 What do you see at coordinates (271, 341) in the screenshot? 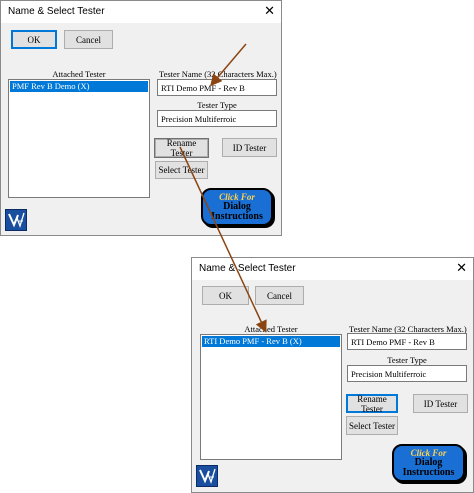
I see `list-item: RTI Demo PMF - Rev B (X)` at bounding box center [271, 341].